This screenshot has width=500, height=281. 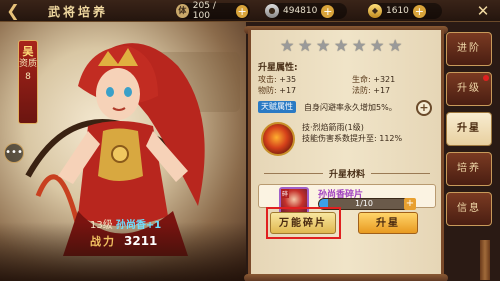 What do you see at coordinates (278, 139) in the screenshot?
I see `skill-icon` at bounding box center [278, 139].